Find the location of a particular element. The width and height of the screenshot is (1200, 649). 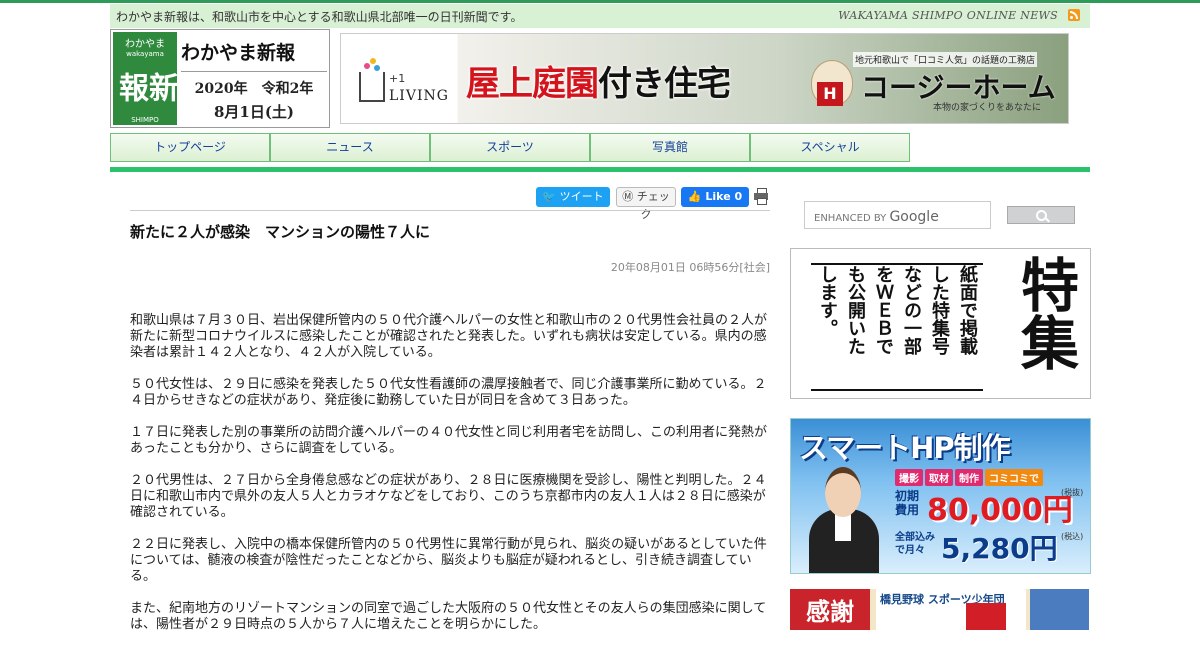

sports-ad: 感謝 橋見野球 スポーツ少年団 is located at coordinates (939, 609).